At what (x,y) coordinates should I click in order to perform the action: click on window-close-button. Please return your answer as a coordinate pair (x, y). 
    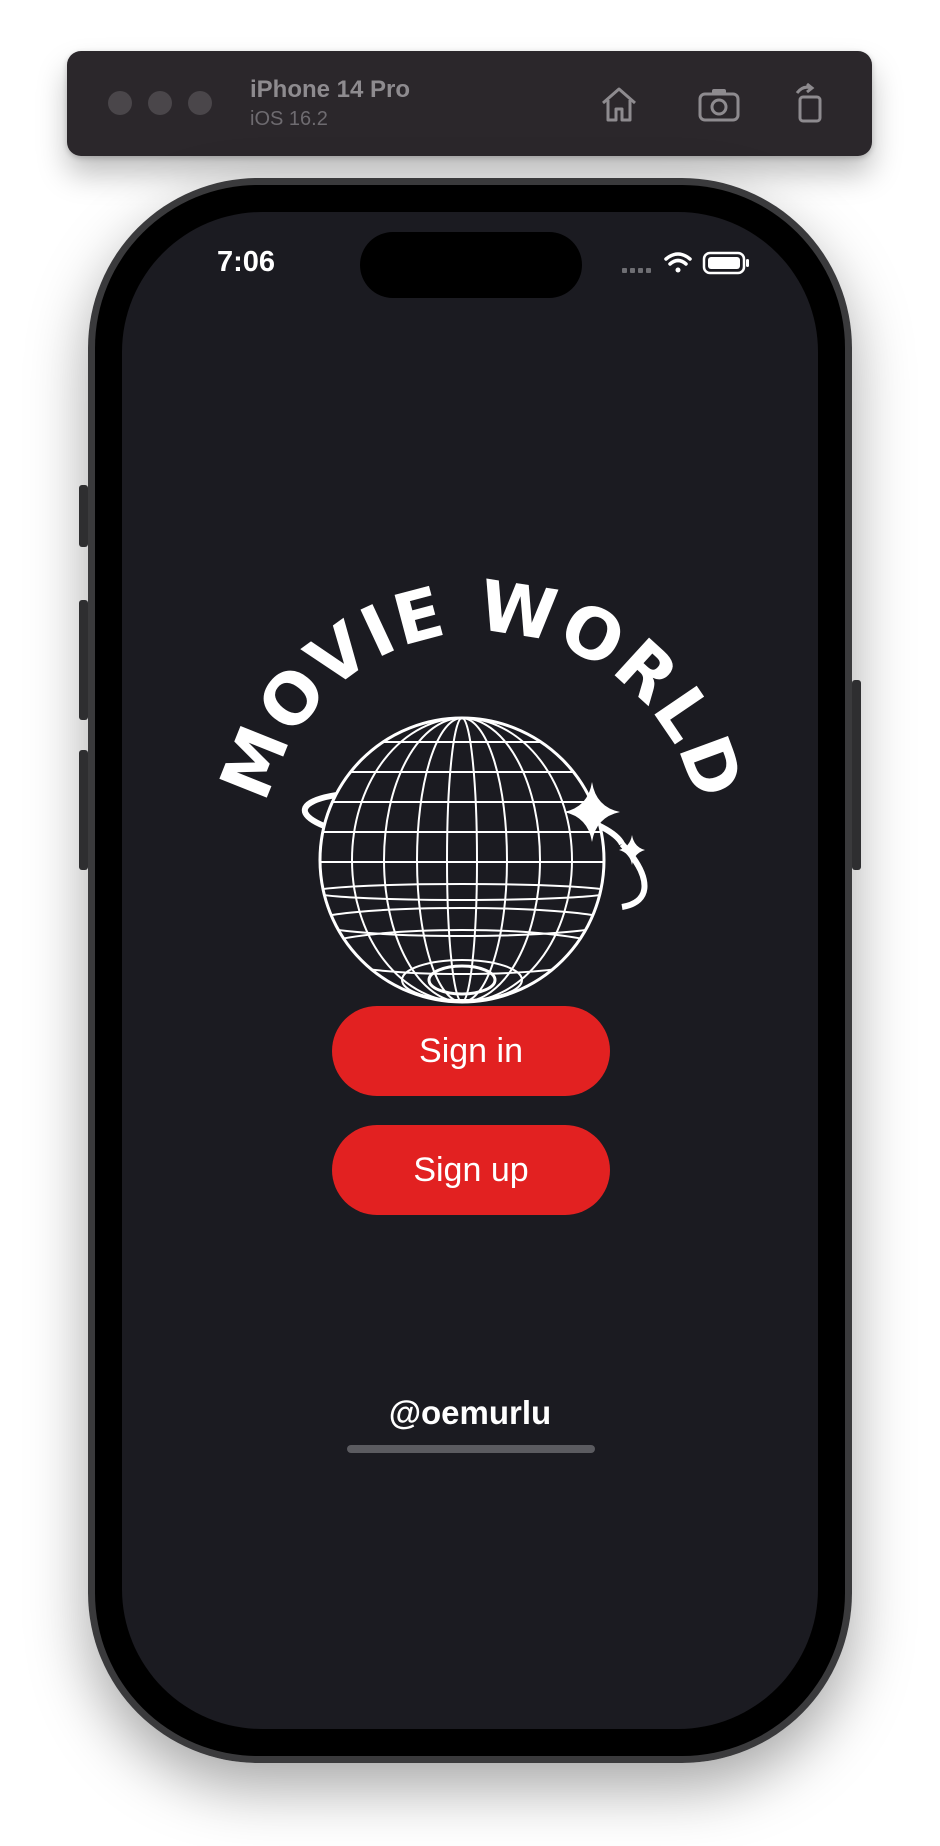
    Looking at the image, I should click on (120, 103).